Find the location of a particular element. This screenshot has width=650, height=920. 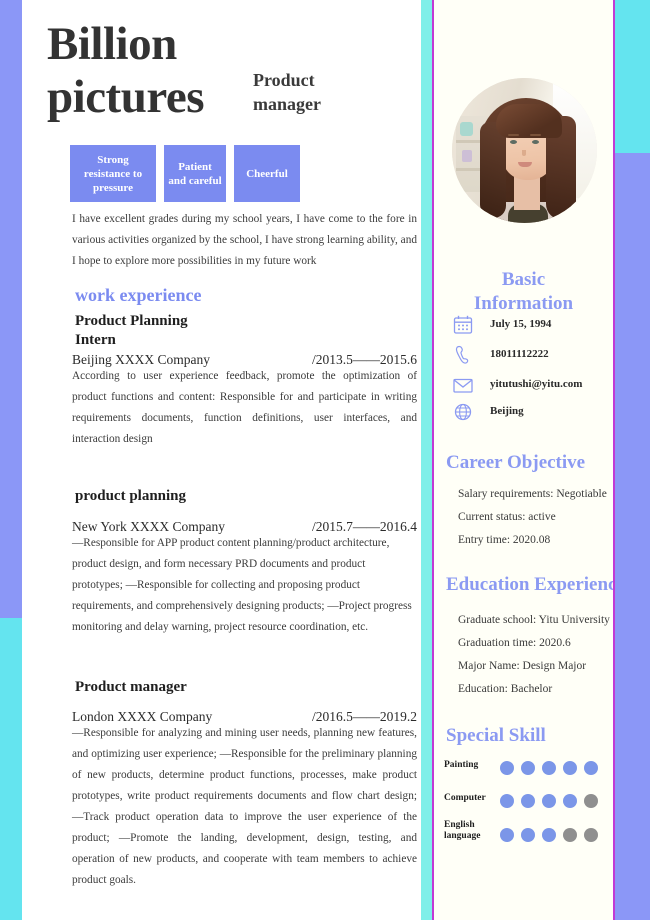

right-edge-cyan is located at coordinates (632, 76).